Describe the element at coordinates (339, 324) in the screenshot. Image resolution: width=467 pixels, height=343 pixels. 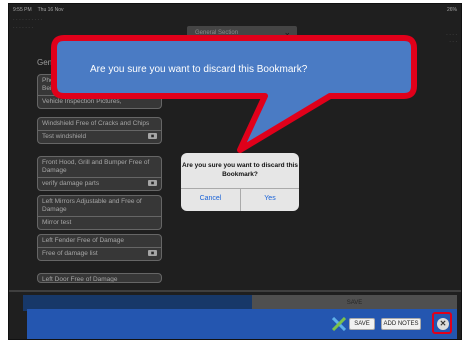
I see `x-logo-icon` at that location.